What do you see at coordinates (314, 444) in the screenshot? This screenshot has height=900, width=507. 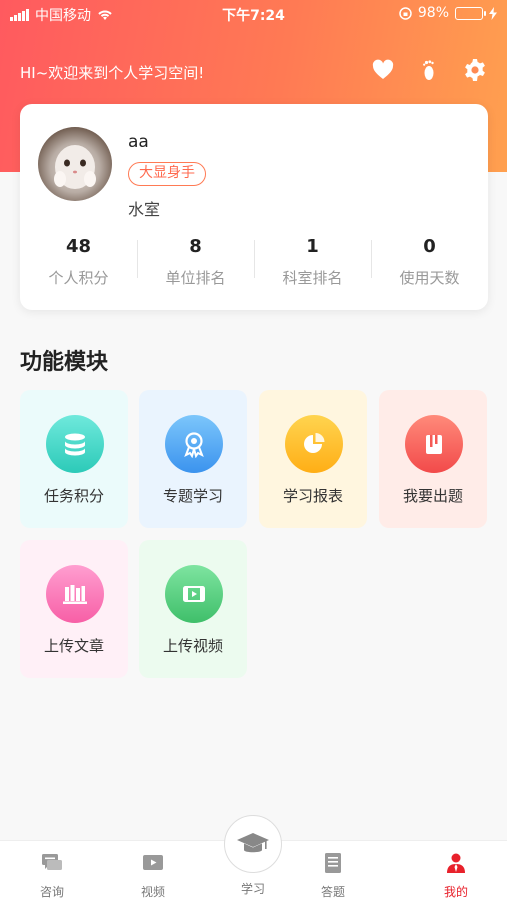 I see `pie-chart-icon` at bounding box center [314, 444].